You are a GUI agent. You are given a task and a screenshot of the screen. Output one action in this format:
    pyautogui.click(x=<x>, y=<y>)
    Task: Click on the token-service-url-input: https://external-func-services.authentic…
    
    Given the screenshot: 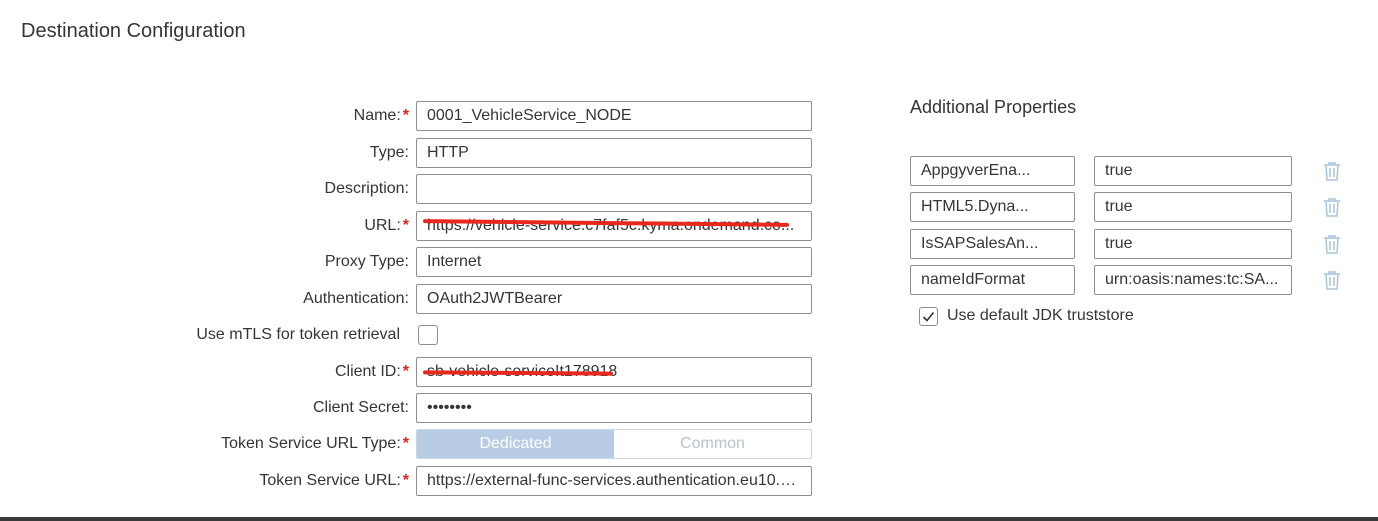 What is the action you would take?
    pyautogui.click(x=614, y=481)
    